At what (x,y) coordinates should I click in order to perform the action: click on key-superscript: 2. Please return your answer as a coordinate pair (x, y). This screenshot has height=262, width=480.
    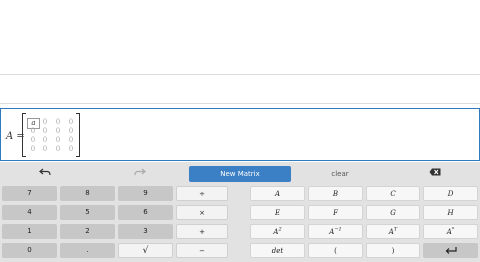
    Looking at the image, I should click on (280, 229).